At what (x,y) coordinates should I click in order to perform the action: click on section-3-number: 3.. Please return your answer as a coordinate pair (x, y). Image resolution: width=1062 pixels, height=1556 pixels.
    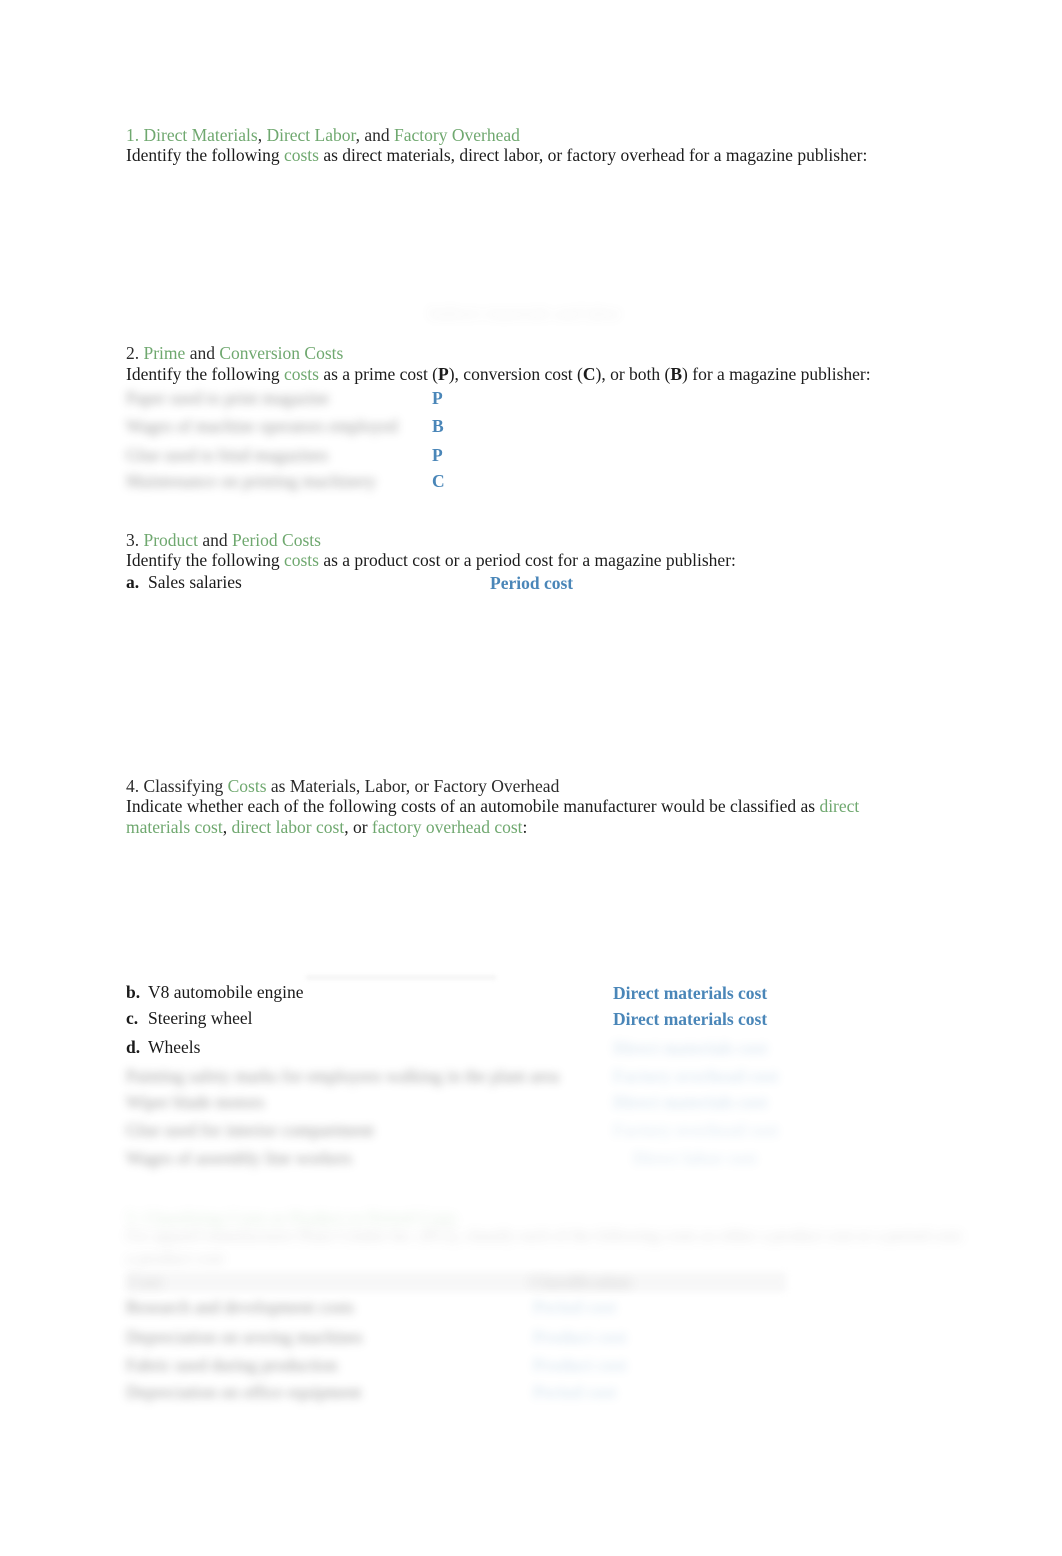
    Looking at the image, I should click on (135, 540).